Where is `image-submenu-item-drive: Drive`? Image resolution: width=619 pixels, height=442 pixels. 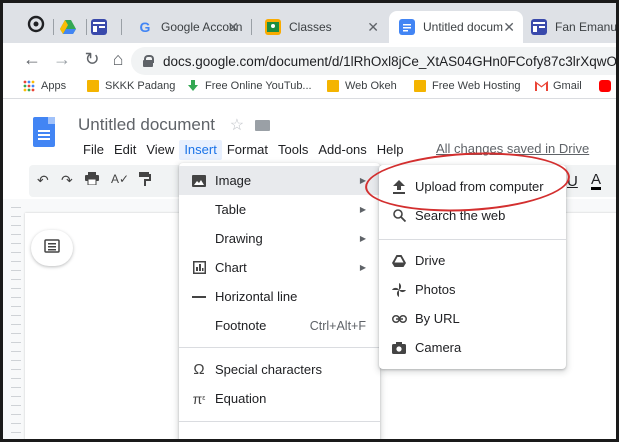
image-submenu-item-drive: Drive is located at coordinates (472, 260).